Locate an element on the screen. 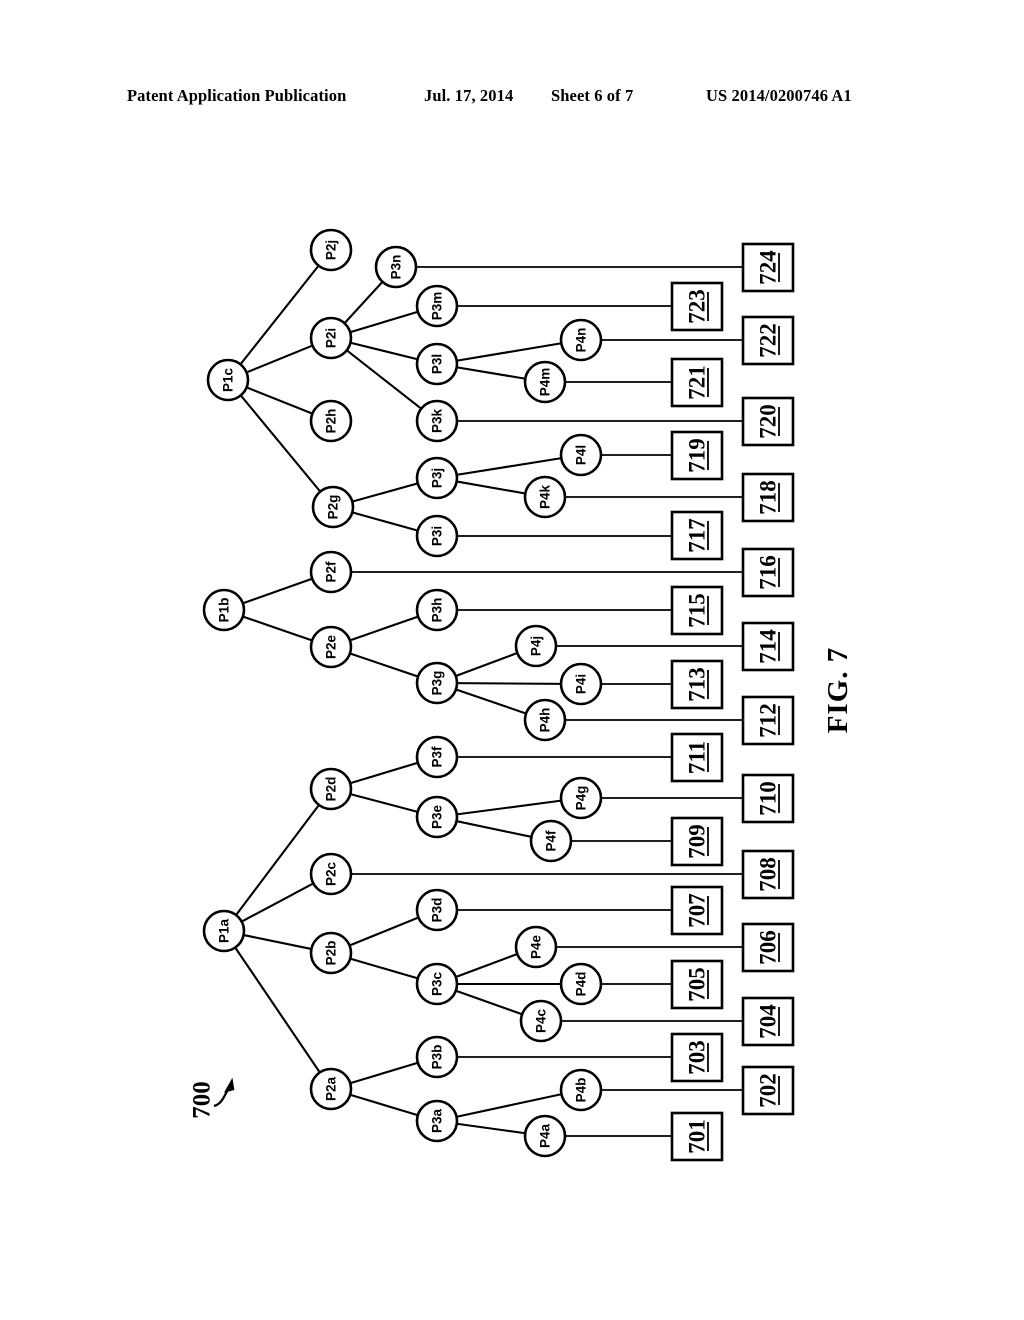 This screenshot has width=1024, height=1320. process-node-p2g: P2g is located at coordinates (333, 507).